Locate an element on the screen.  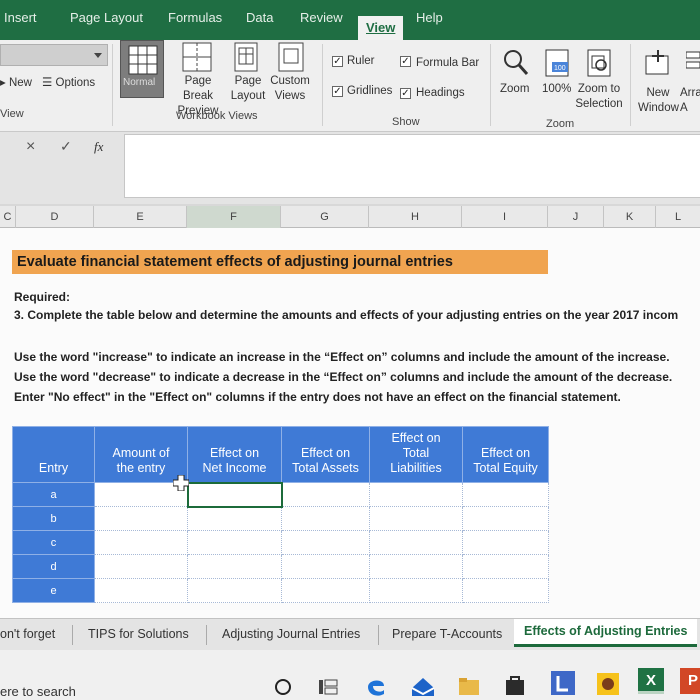
insert-function-icon: fx is located at coordinates (98, 147).